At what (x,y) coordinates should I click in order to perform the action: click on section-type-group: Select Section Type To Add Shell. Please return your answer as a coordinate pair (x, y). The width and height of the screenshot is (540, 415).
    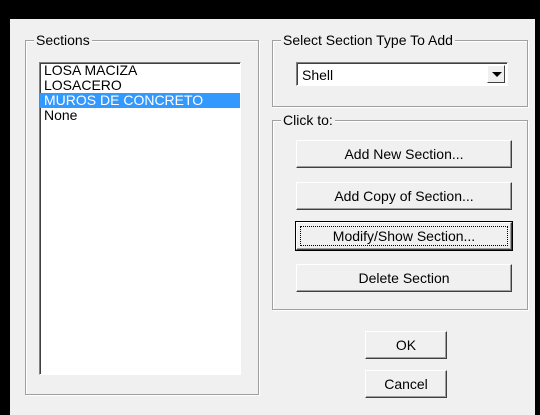
    Looking at the image, I should click on (400, 69).